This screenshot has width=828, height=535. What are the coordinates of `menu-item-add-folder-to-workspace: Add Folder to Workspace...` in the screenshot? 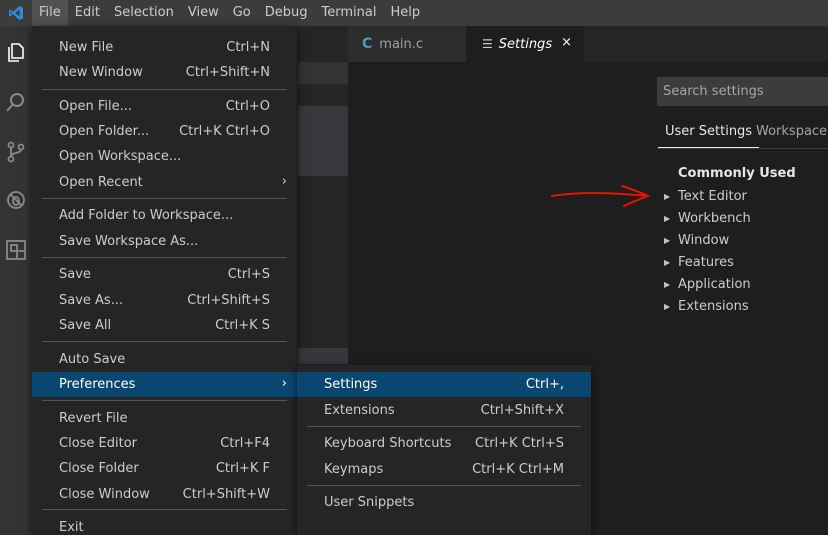 It's located at (164, 215).